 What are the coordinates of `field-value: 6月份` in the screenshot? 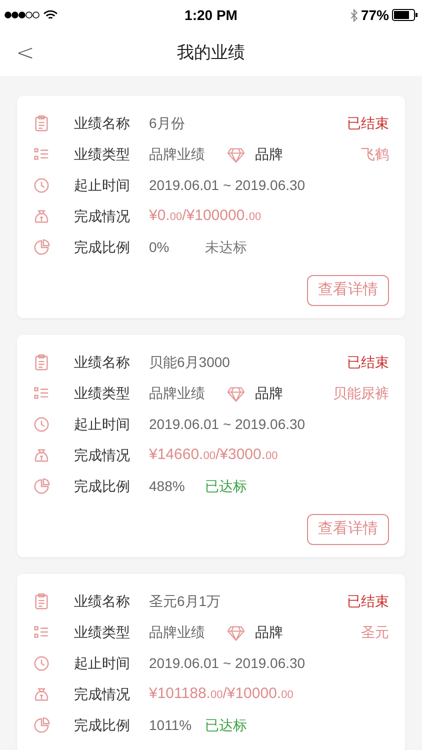 It's located at (167, 123).